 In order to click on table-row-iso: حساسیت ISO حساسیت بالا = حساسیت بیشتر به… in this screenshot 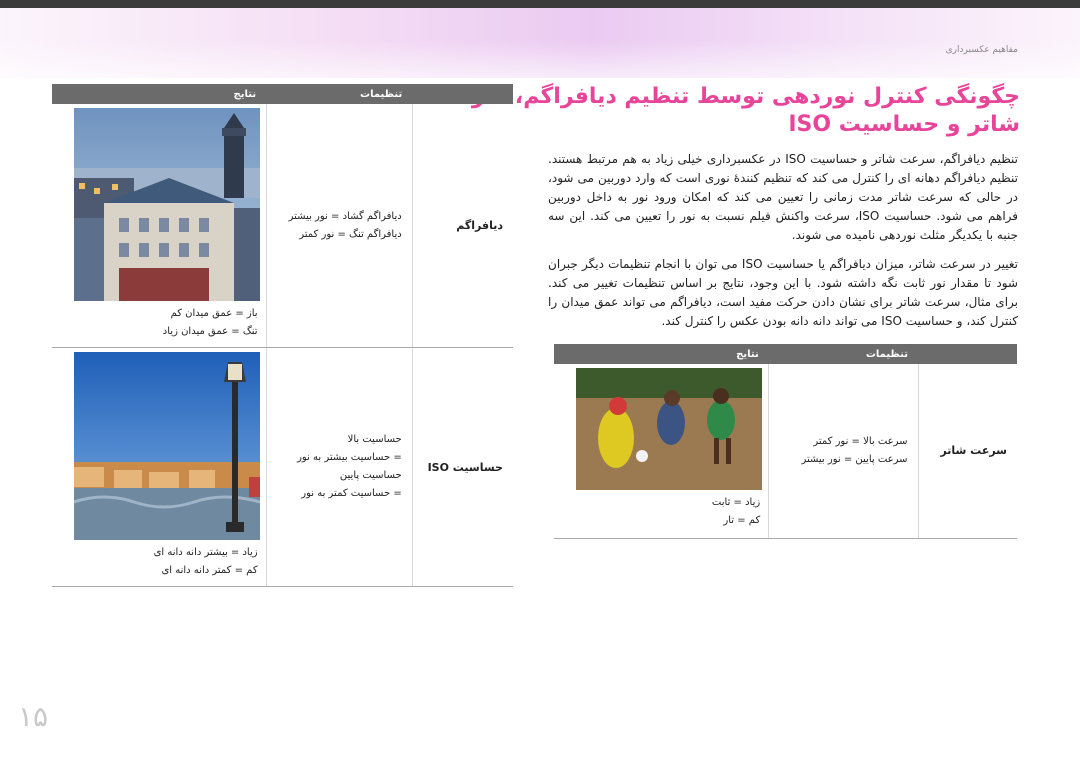, I will do `click(282, 467)`.